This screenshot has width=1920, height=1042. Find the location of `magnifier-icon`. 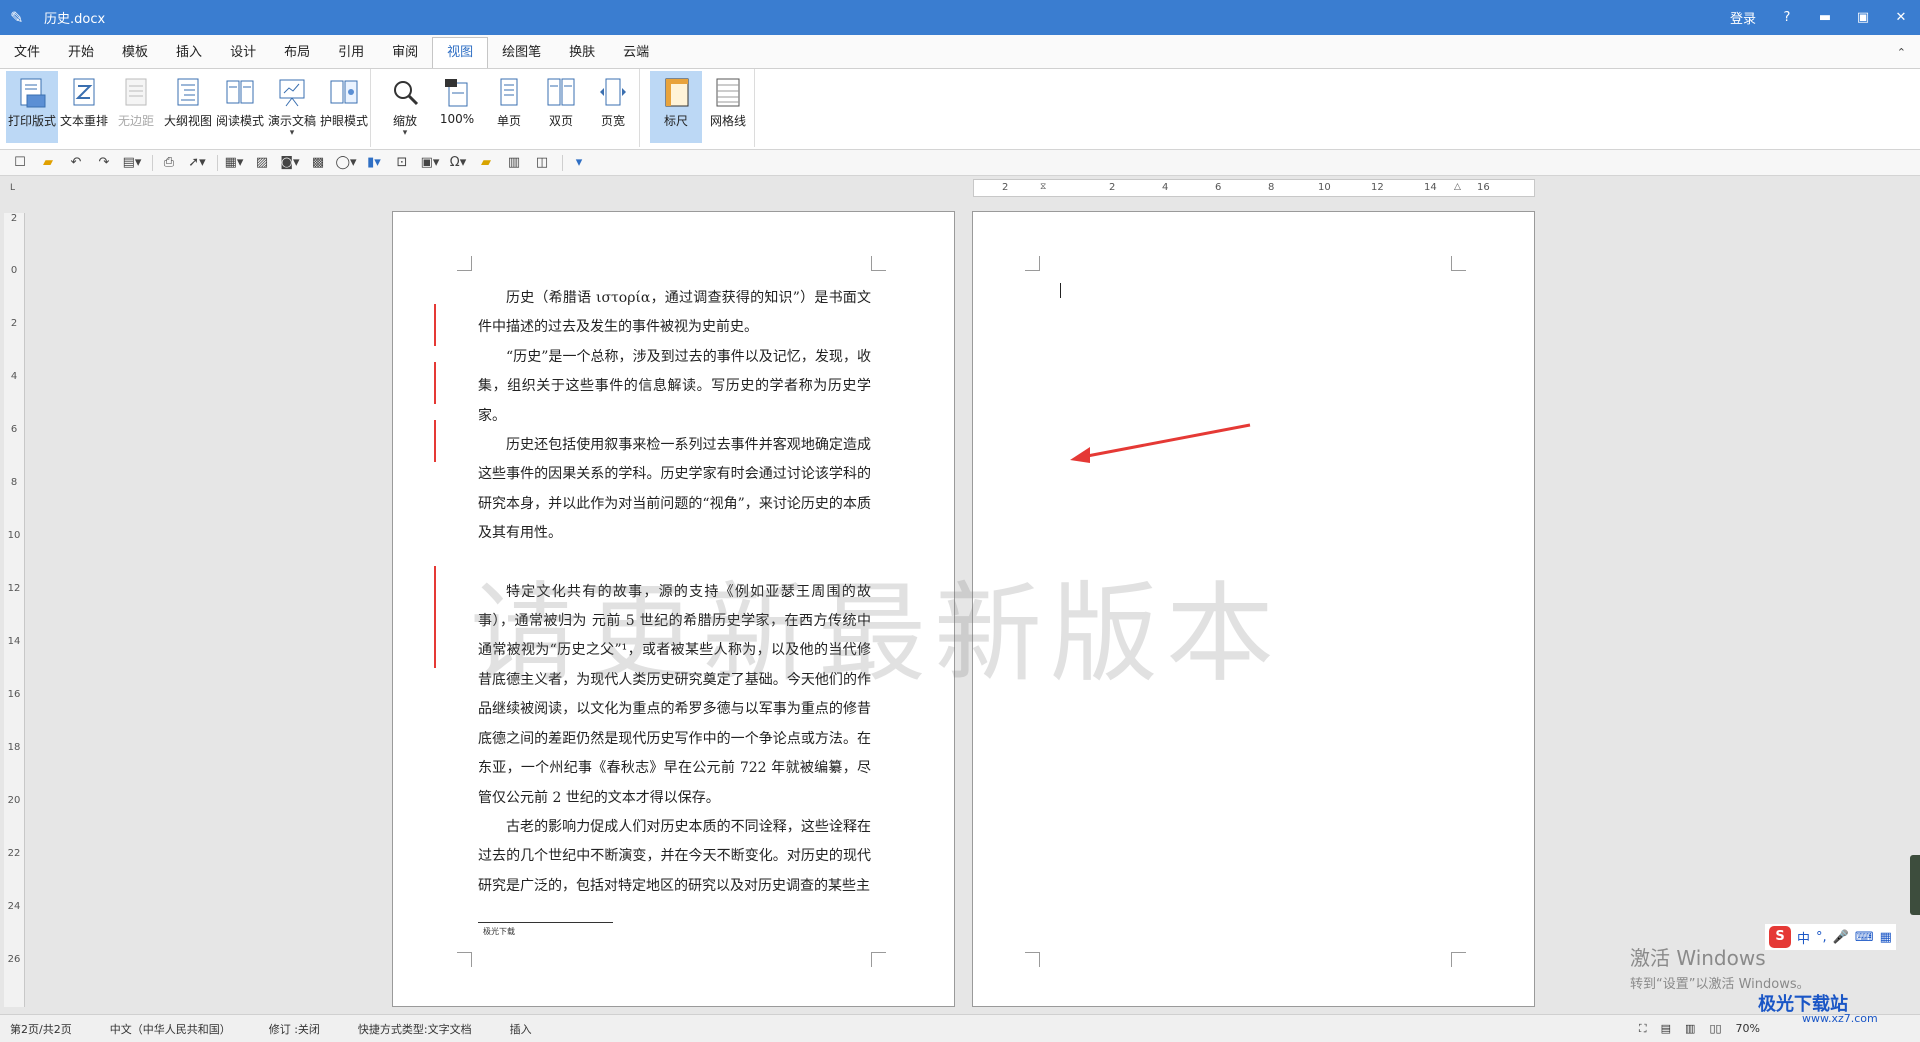

magnifier-icon is located at coordinates (406, 93).